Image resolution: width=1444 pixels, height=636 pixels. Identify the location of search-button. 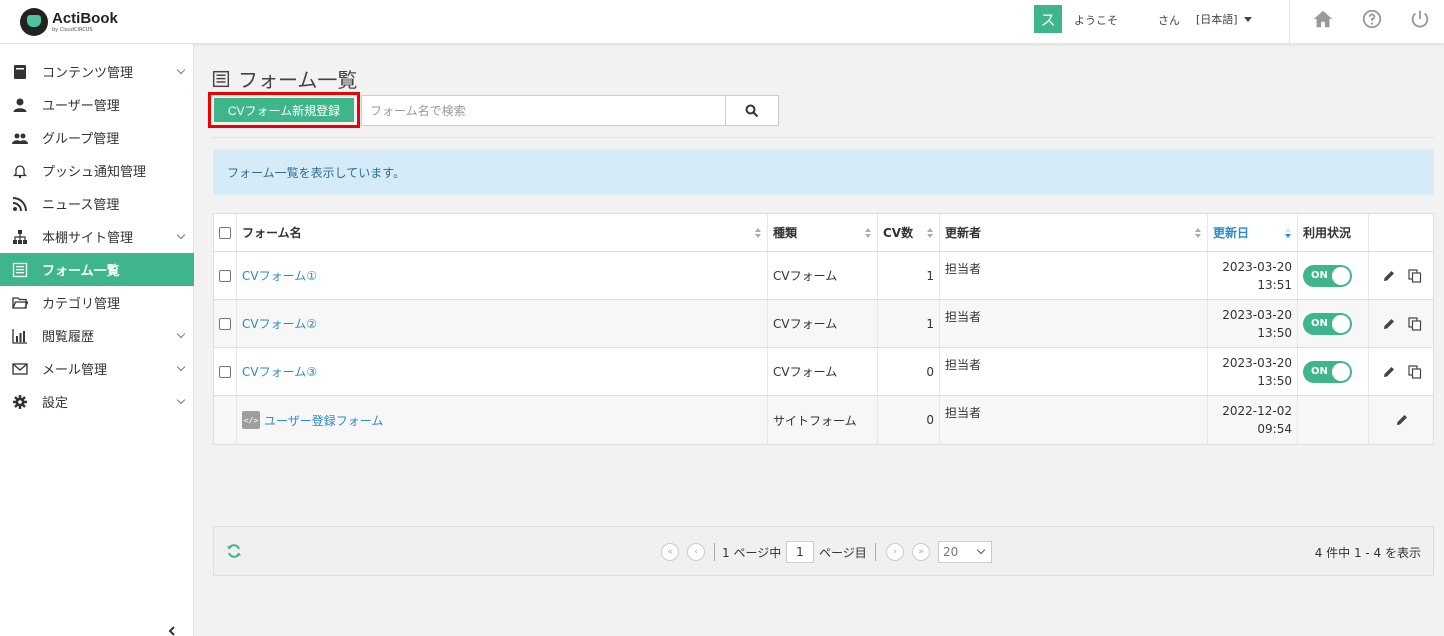
(752, 110).